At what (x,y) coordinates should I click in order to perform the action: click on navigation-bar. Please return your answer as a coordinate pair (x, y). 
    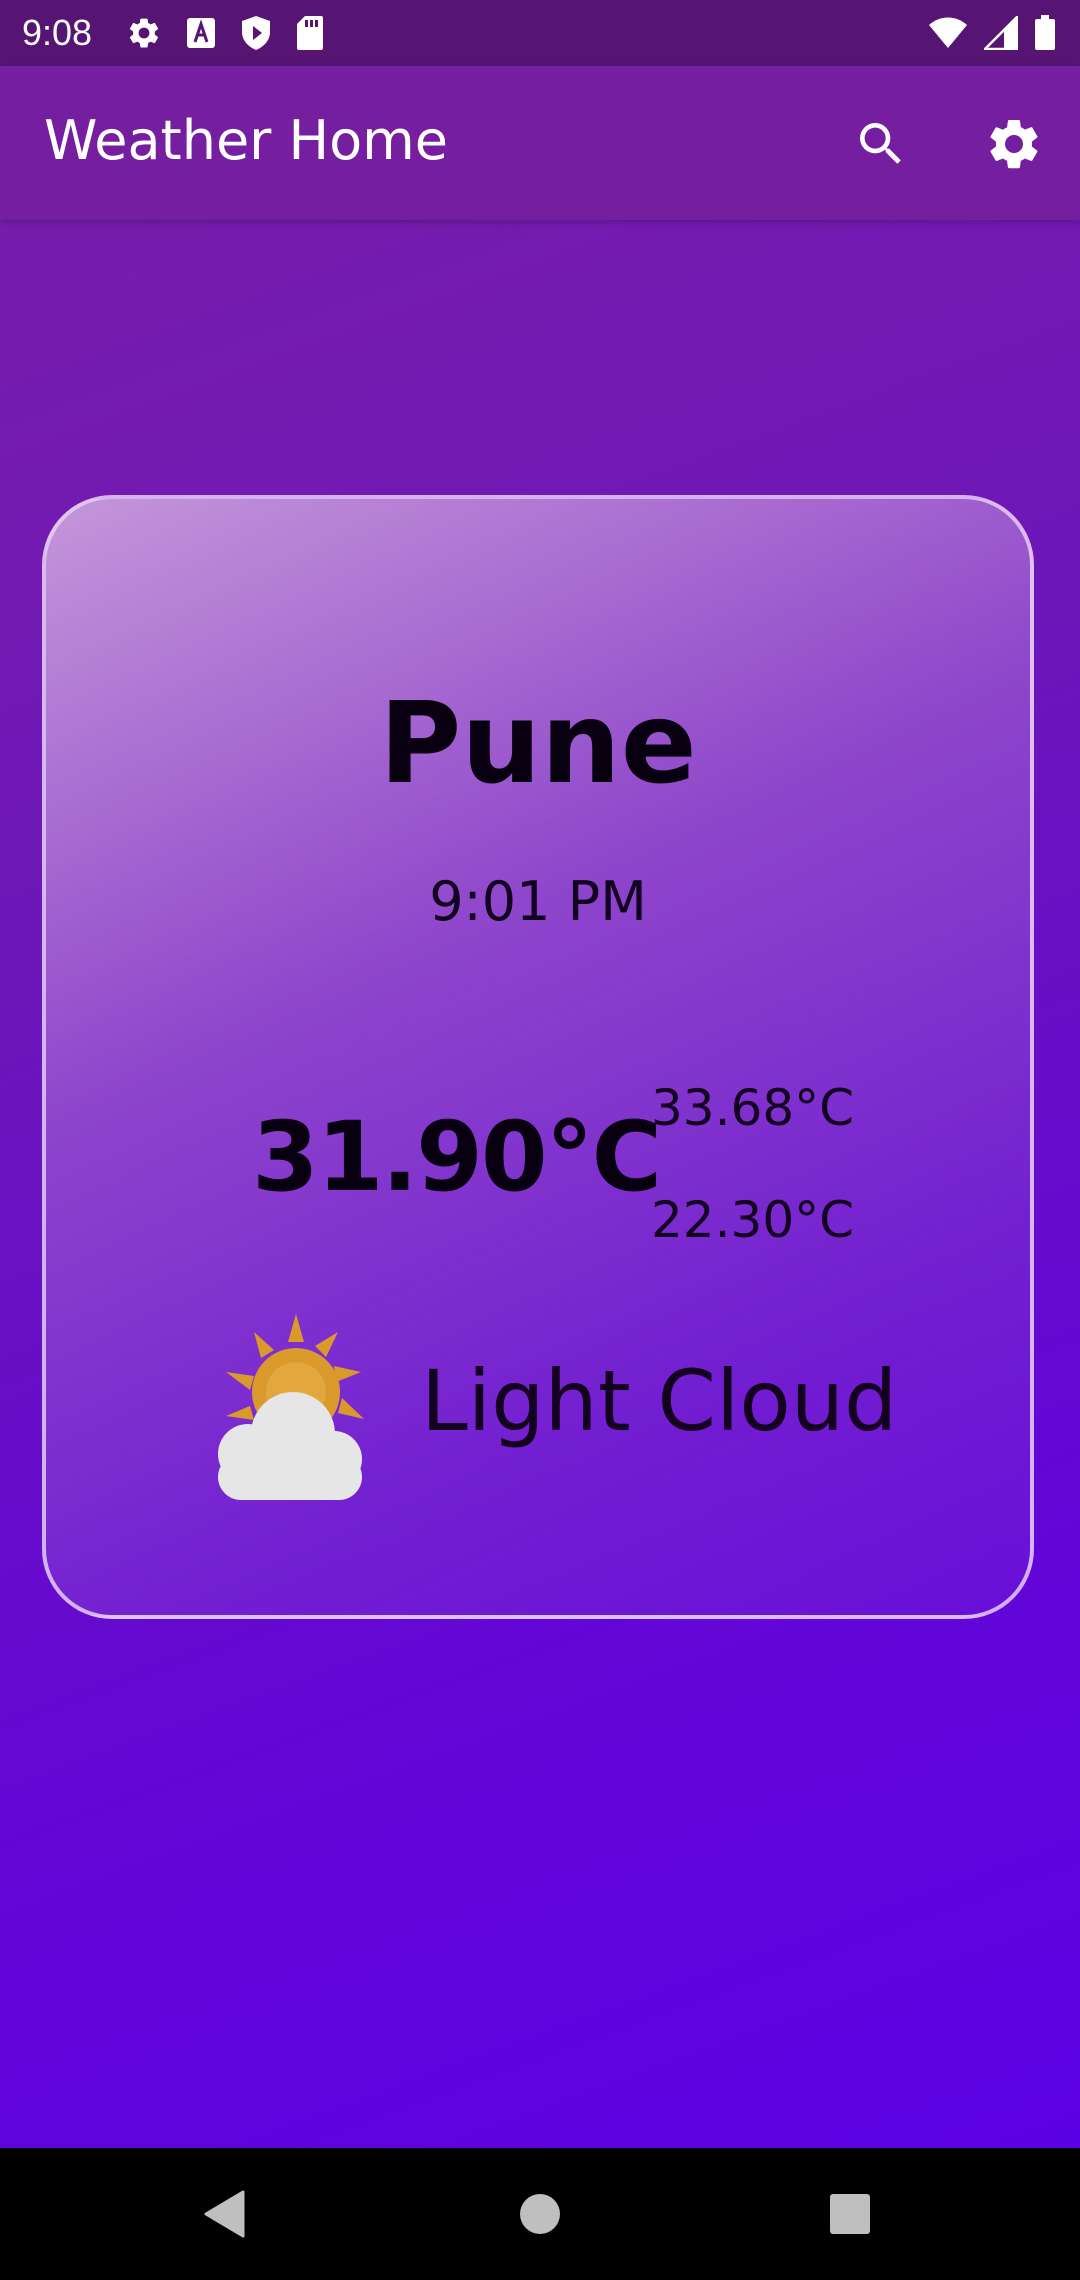
    Looking at the image, I should click on (540, 2214).